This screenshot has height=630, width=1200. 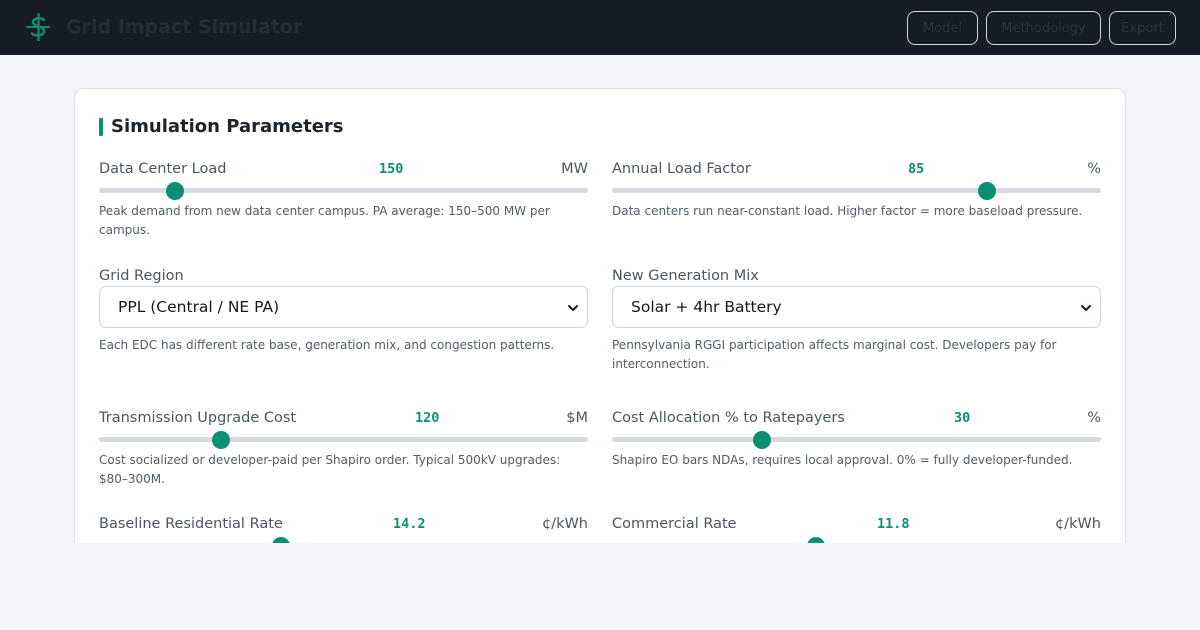 What do you see at coordinates (728, 418) in the screenshot?
I see `cost-allocation-label: Cost Allocation % to Ratepayers` at bounding box center [728, 418].